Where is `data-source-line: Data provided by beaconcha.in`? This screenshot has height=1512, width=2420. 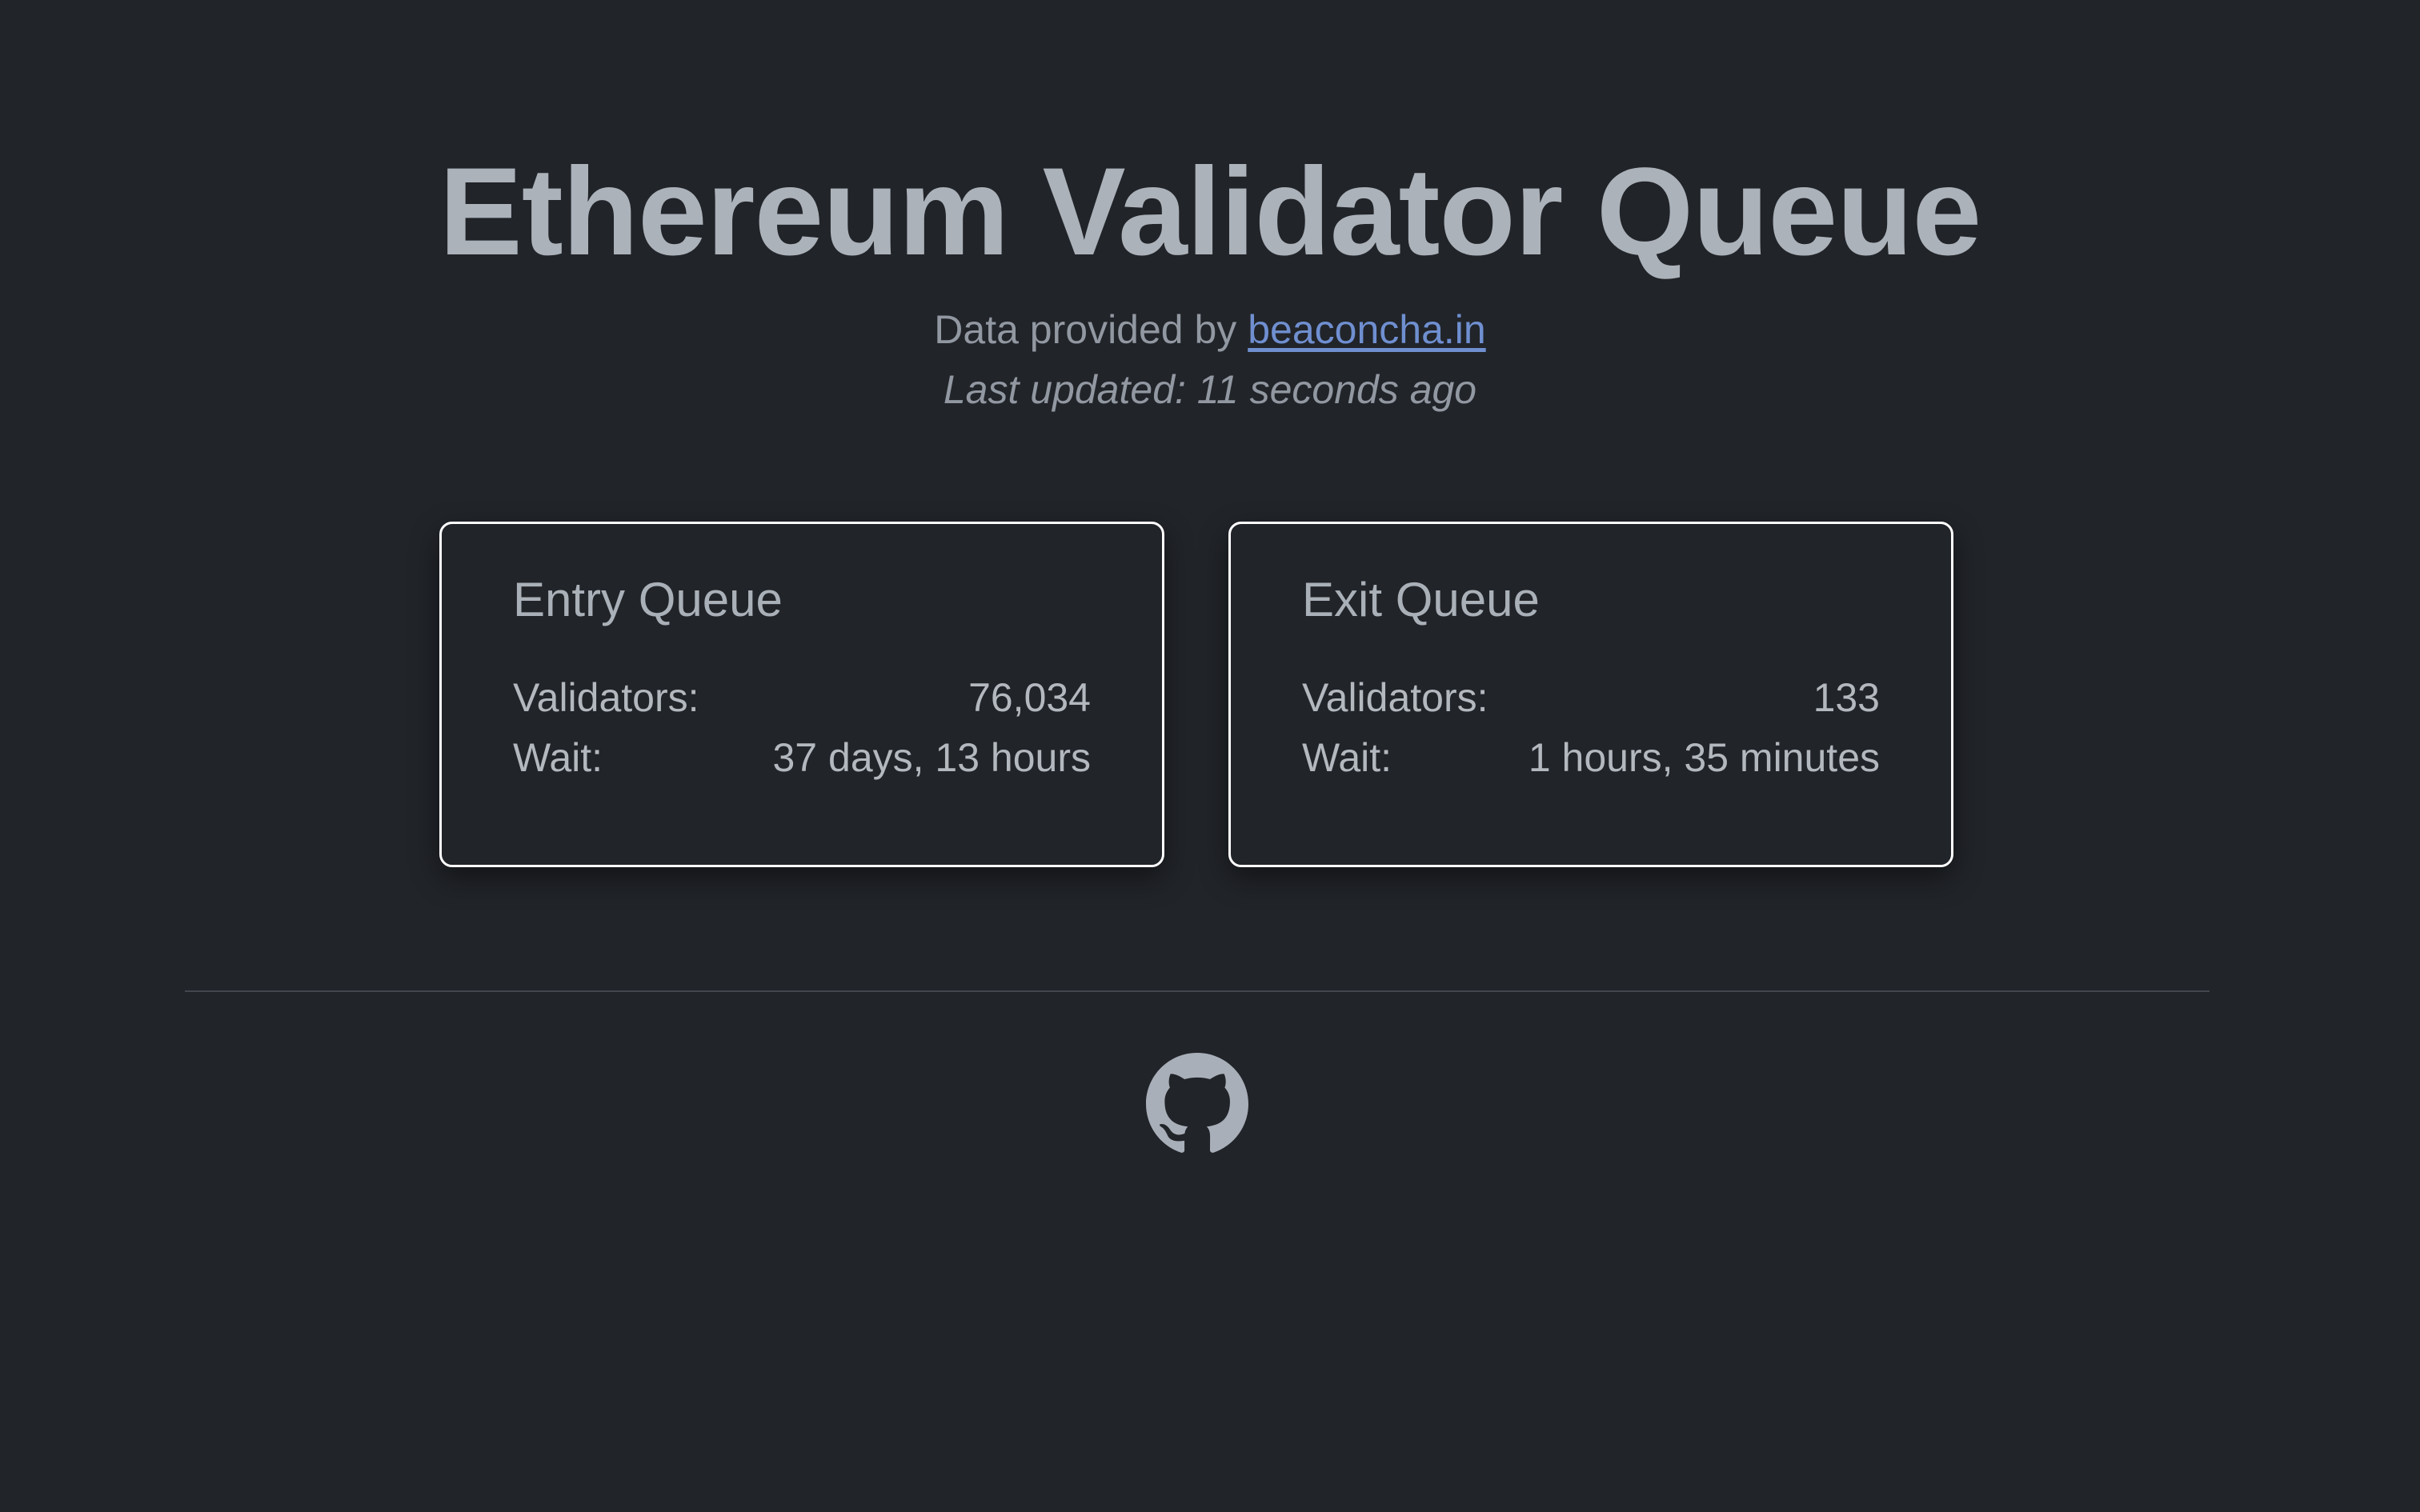 data-source-line: Data provided by beaconcha.in is located at coordinates (1210, 329).